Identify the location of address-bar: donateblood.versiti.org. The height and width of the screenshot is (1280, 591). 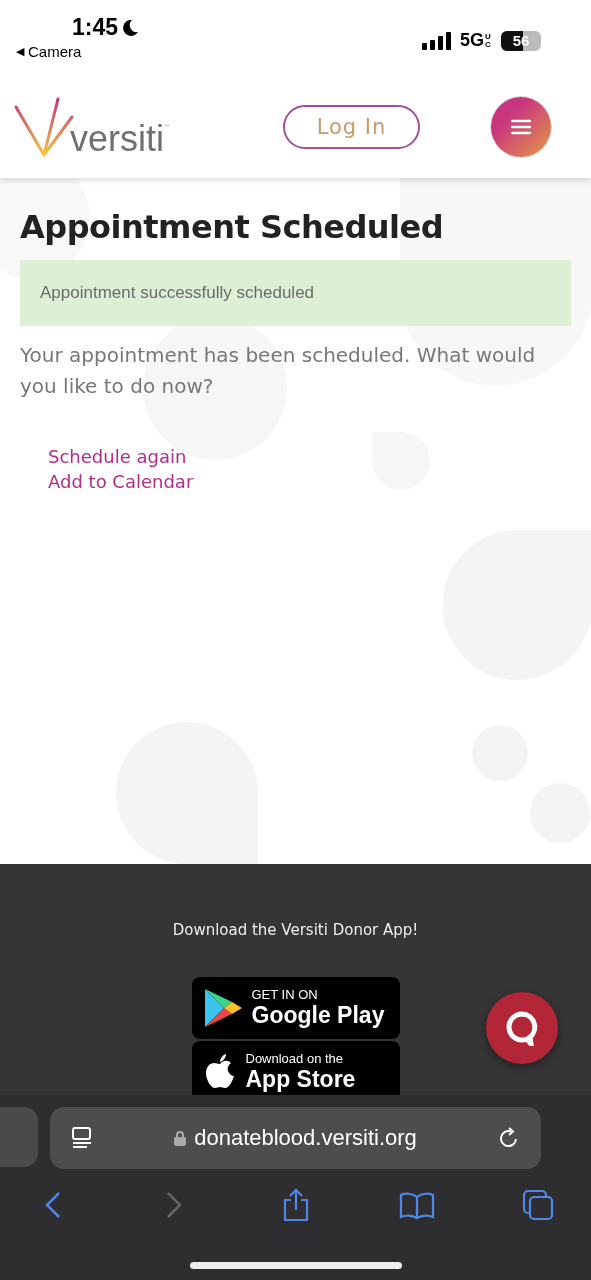
(295, 1138).